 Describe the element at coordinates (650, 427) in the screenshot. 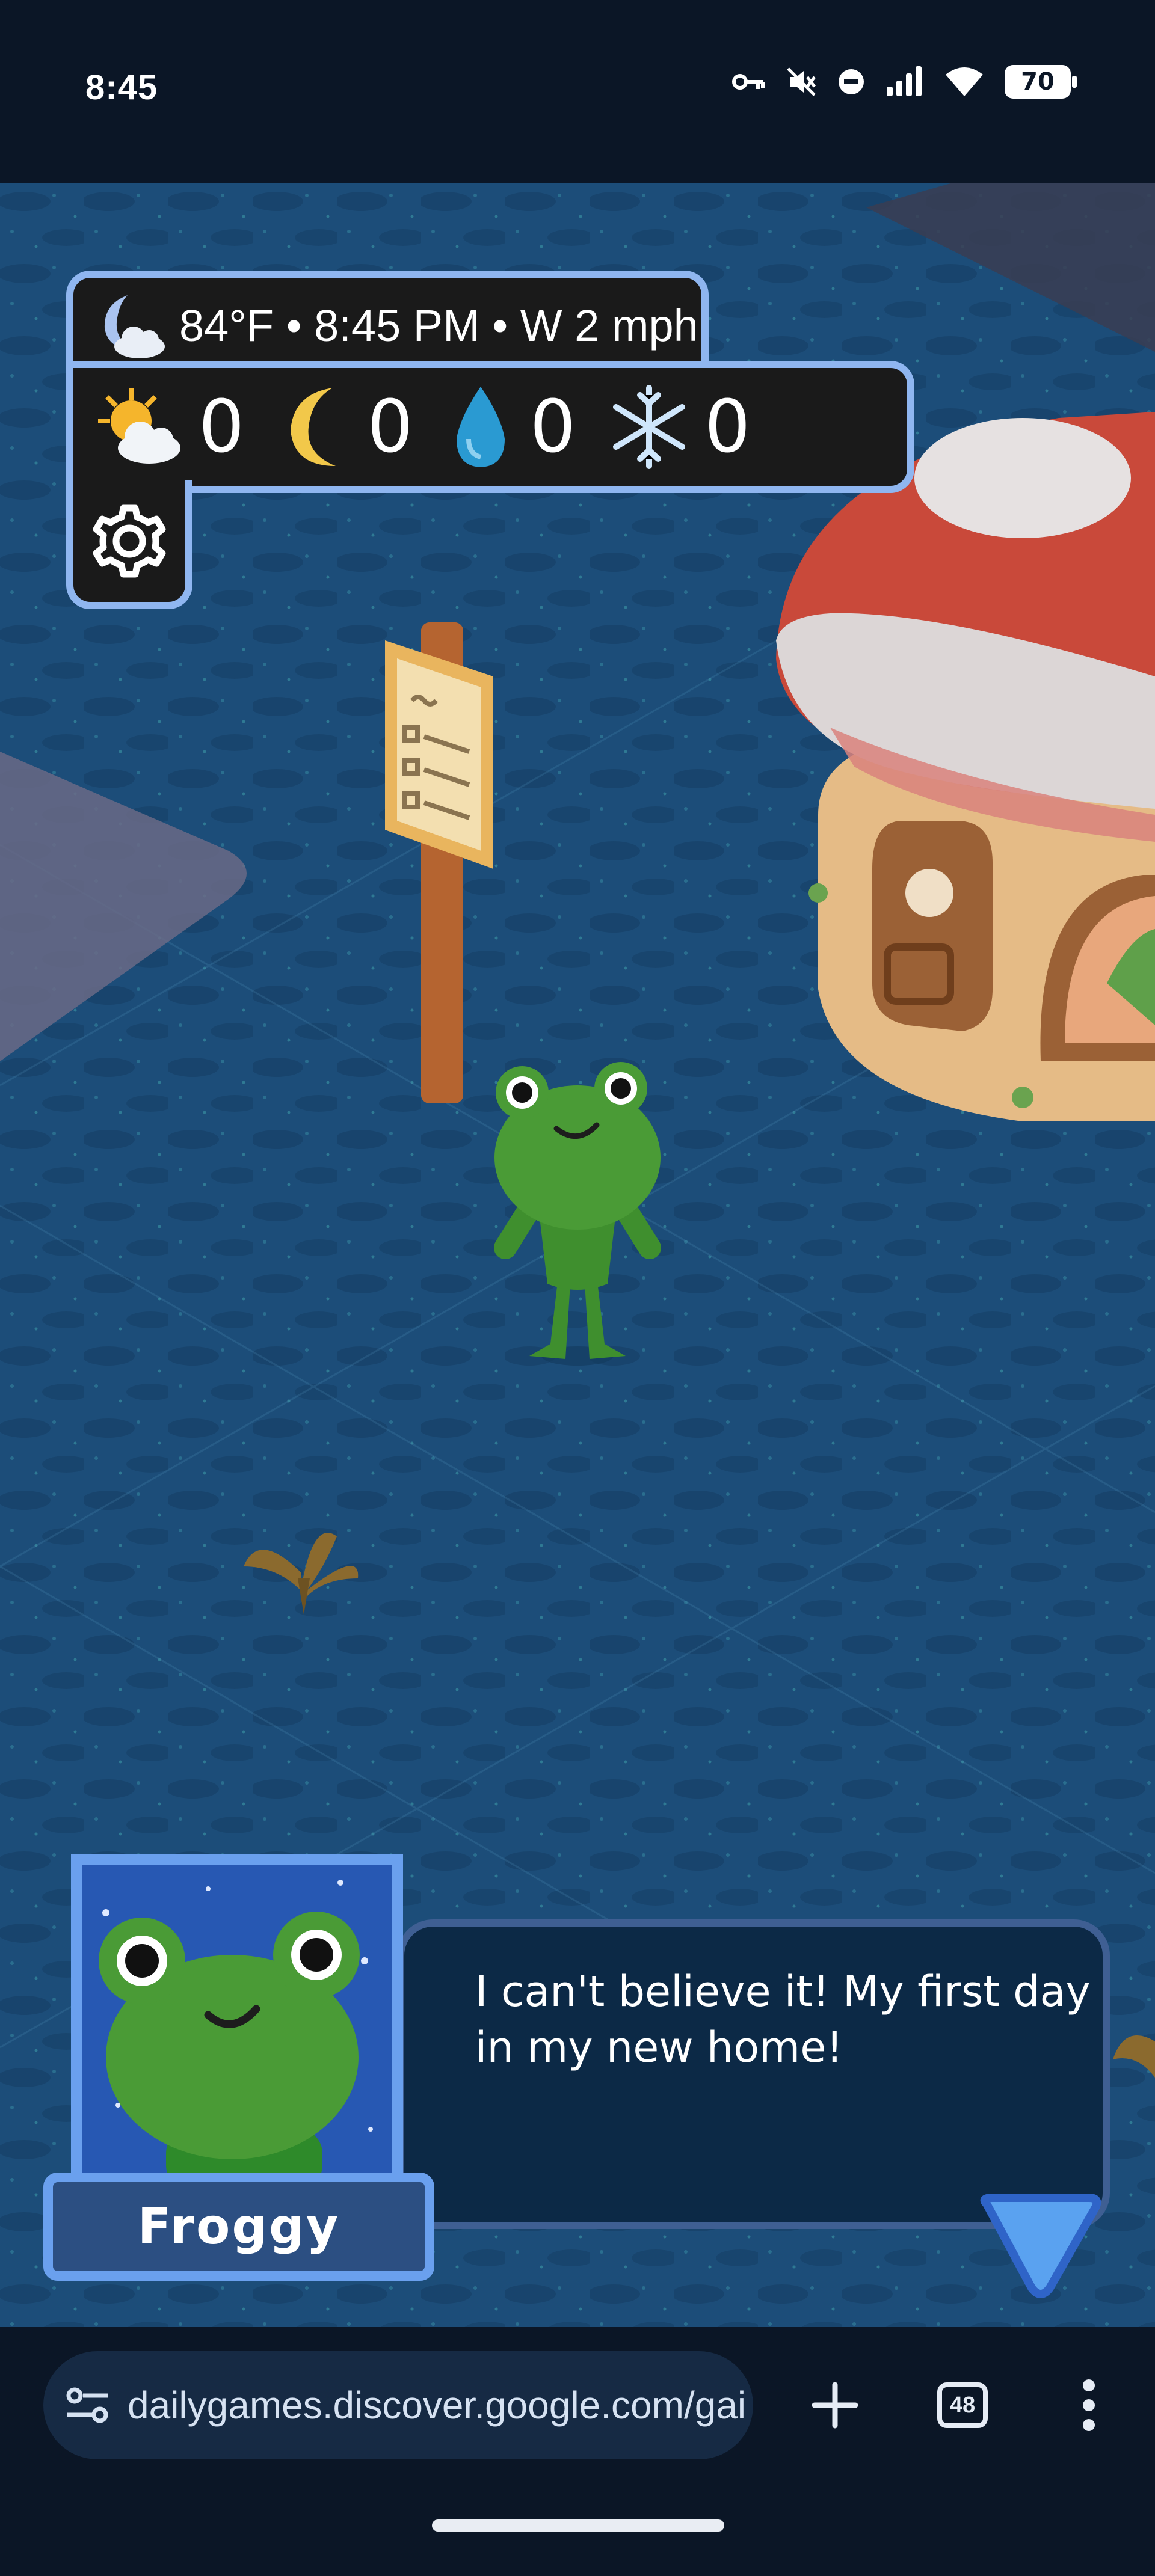

I see `snowflake-icon` at that location.